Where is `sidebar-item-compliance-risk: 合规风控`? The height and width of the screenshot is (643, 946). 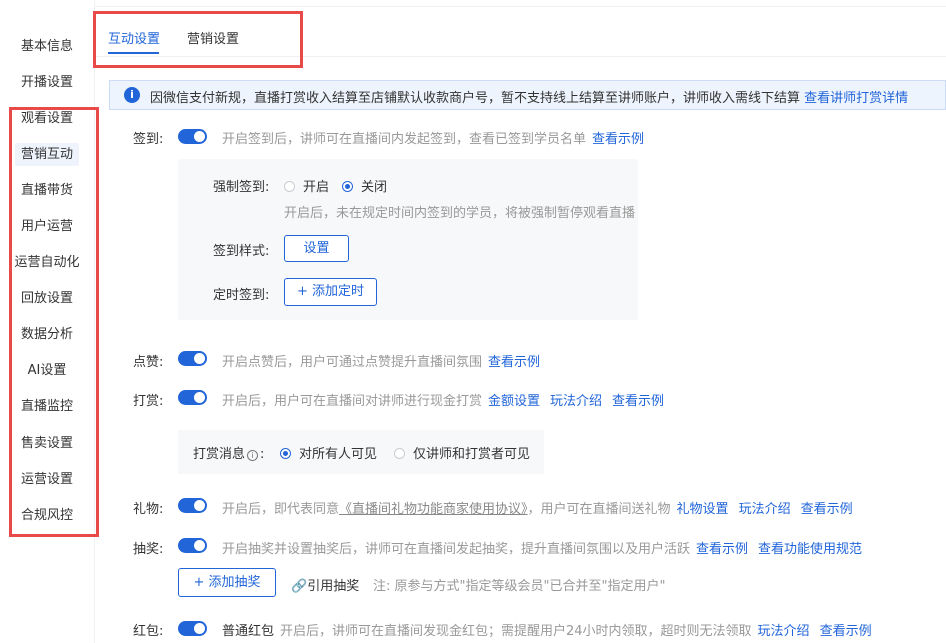
sidebar-item-compliance-risk: 合规风控 is located at coordinates (47, 516).